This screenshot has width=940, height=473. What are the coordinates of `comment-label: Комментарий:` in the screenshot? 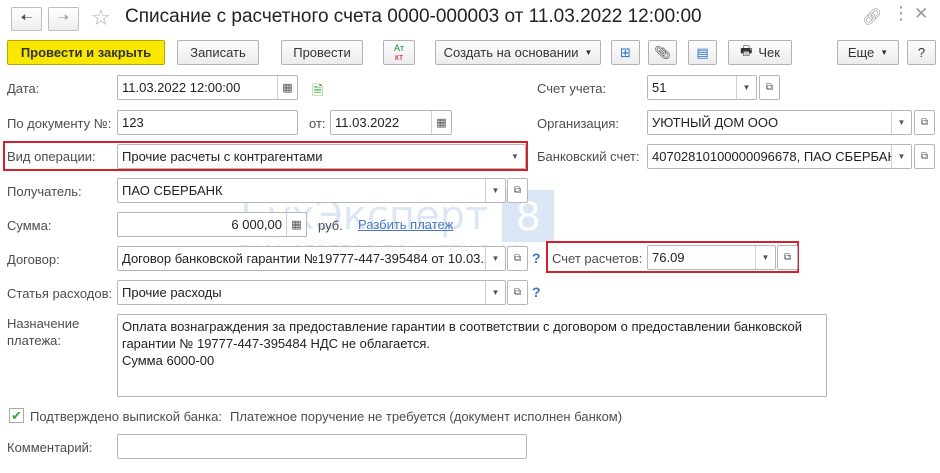 It's located at (50, 447).